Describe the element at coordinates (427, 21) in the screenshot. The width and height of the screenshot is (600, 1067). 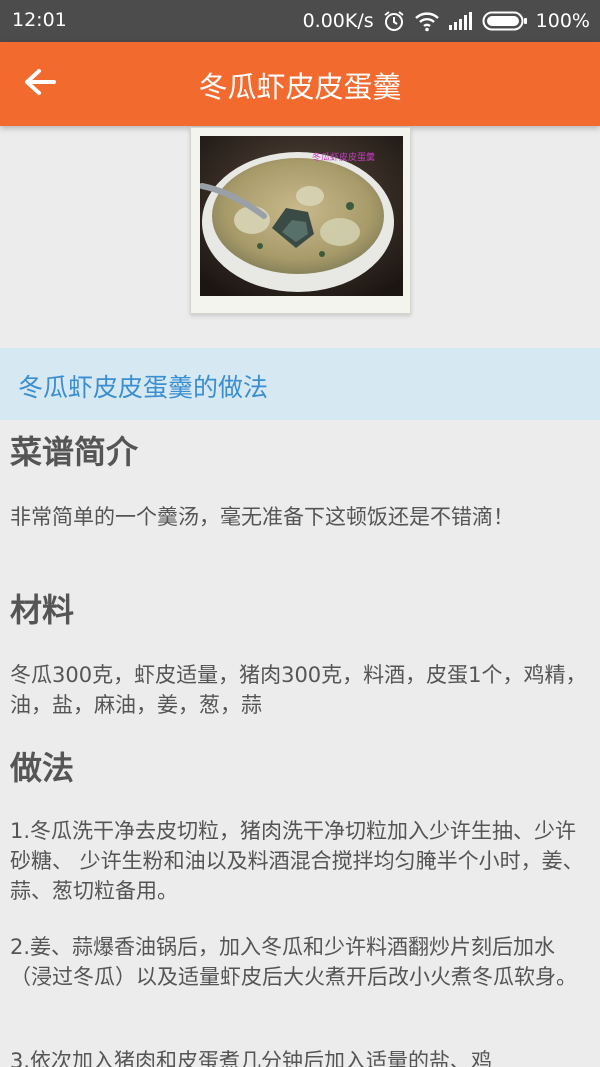
I see `wifi-icon` at that location.